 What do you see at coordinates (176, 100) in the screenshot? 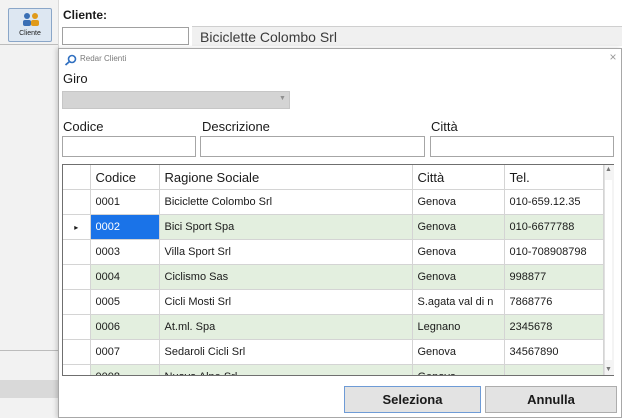
I see `giro-select` at bounding box center [176, 100].